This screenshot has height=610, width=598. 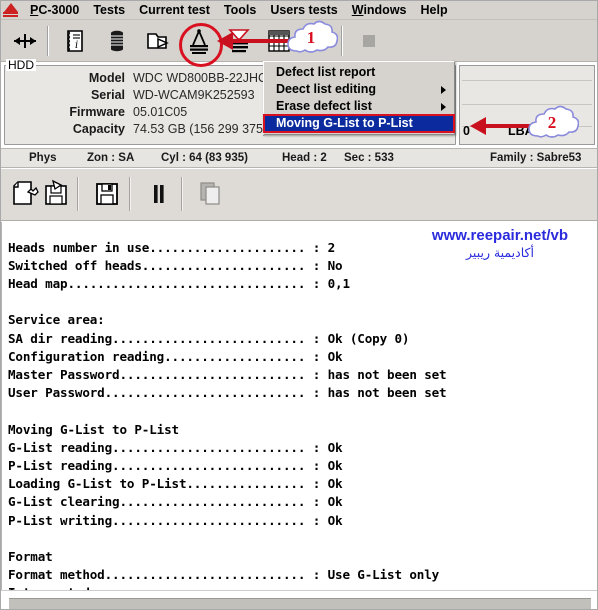 I want to click on annotation-2-number: 2, so click(x=552, y=122).